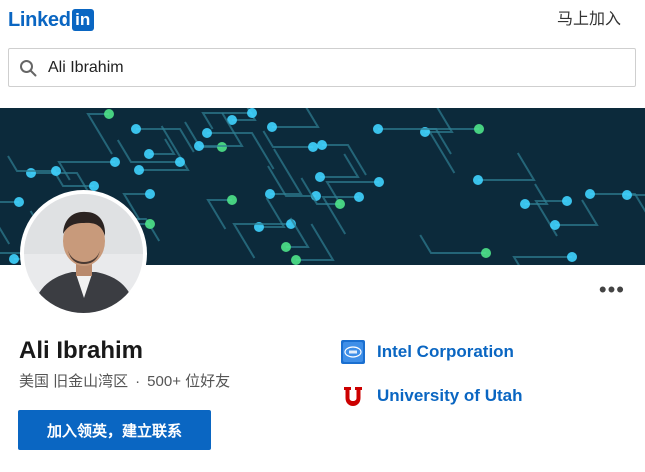 The image size is (645, 472). What do you see at coordinates (189, 381) in the screenshot?
I see `profile-connections: 500+ 位好友` at bounding box center [189, 381].